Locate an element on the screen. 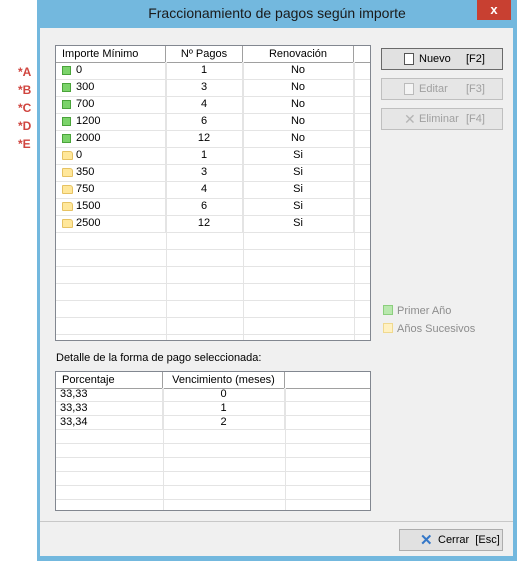  editar-button-label: Editar is located at coordinates (433, 89).